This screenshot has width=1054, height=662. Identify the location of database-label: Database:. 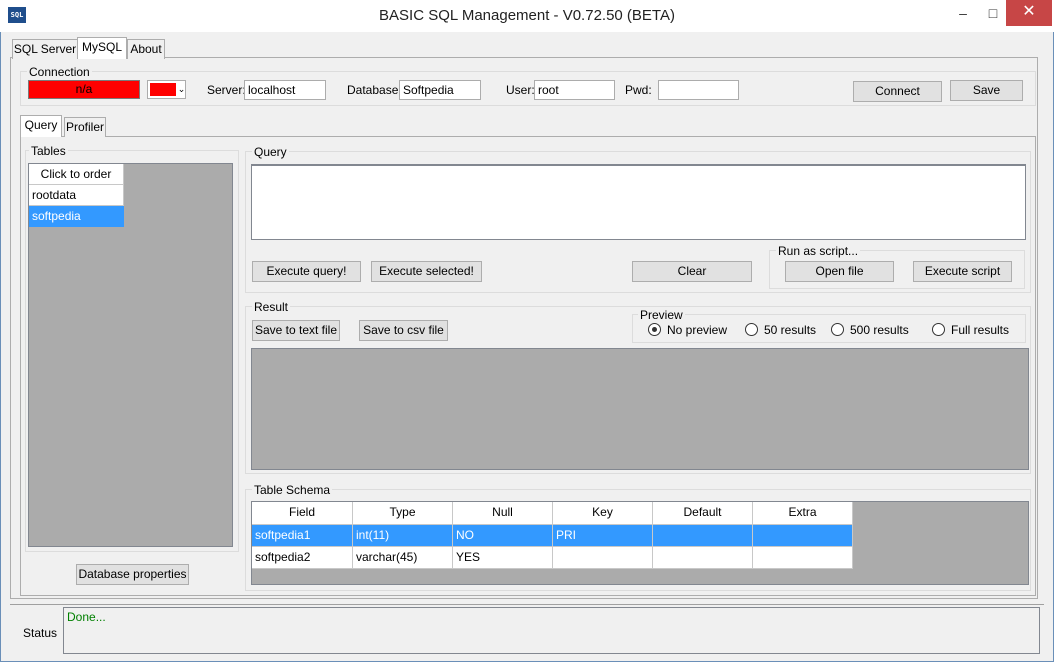
(374, 90).